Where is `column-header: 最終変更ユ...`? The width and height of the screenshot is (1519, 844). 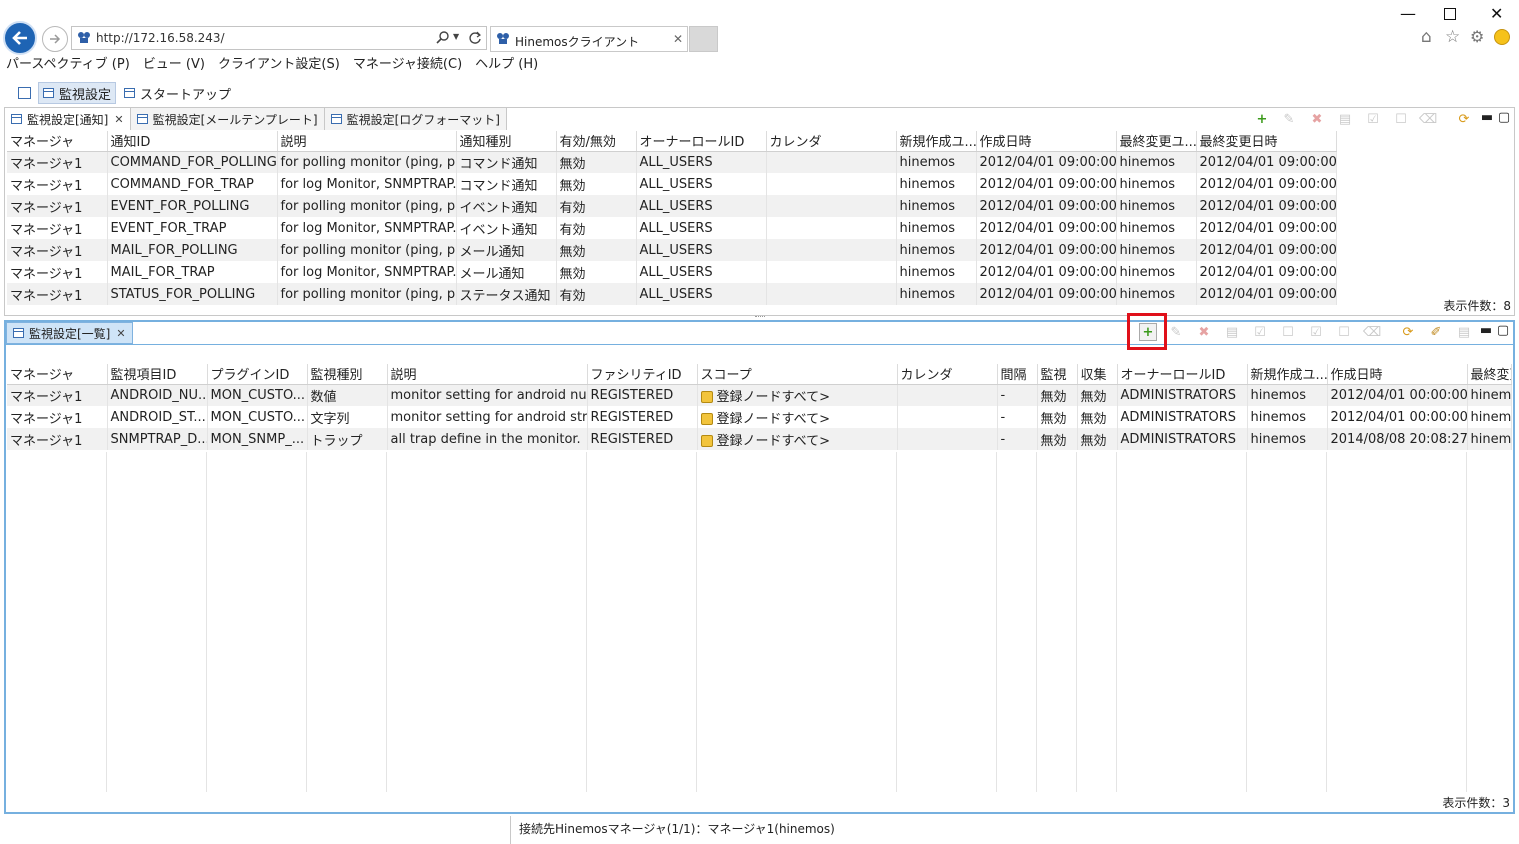
column-header: 最終変更ユ... is located at coordinates (1156, 141).